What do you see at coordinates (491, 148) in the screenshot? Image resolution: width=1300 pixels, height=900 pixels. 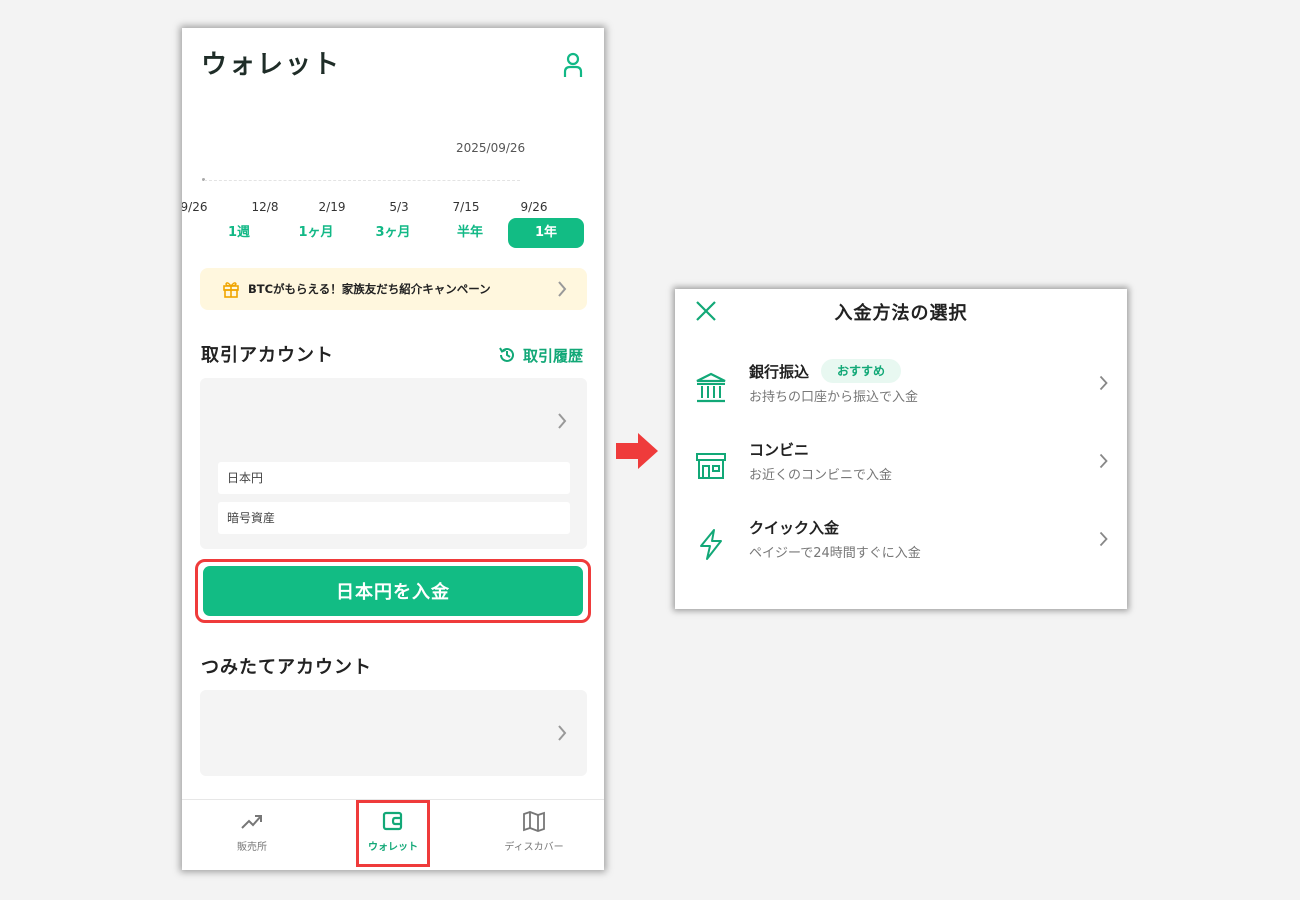 I see `chart-date-label: 2025/09/26` at bounding box center [491, 148].